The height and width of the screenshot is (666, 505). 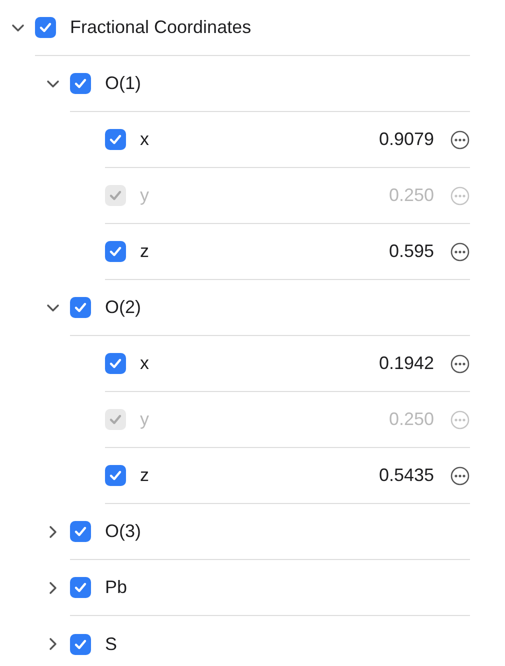 I want to click on row-label: Fractional Coordinates, so click(x=161, y=27).